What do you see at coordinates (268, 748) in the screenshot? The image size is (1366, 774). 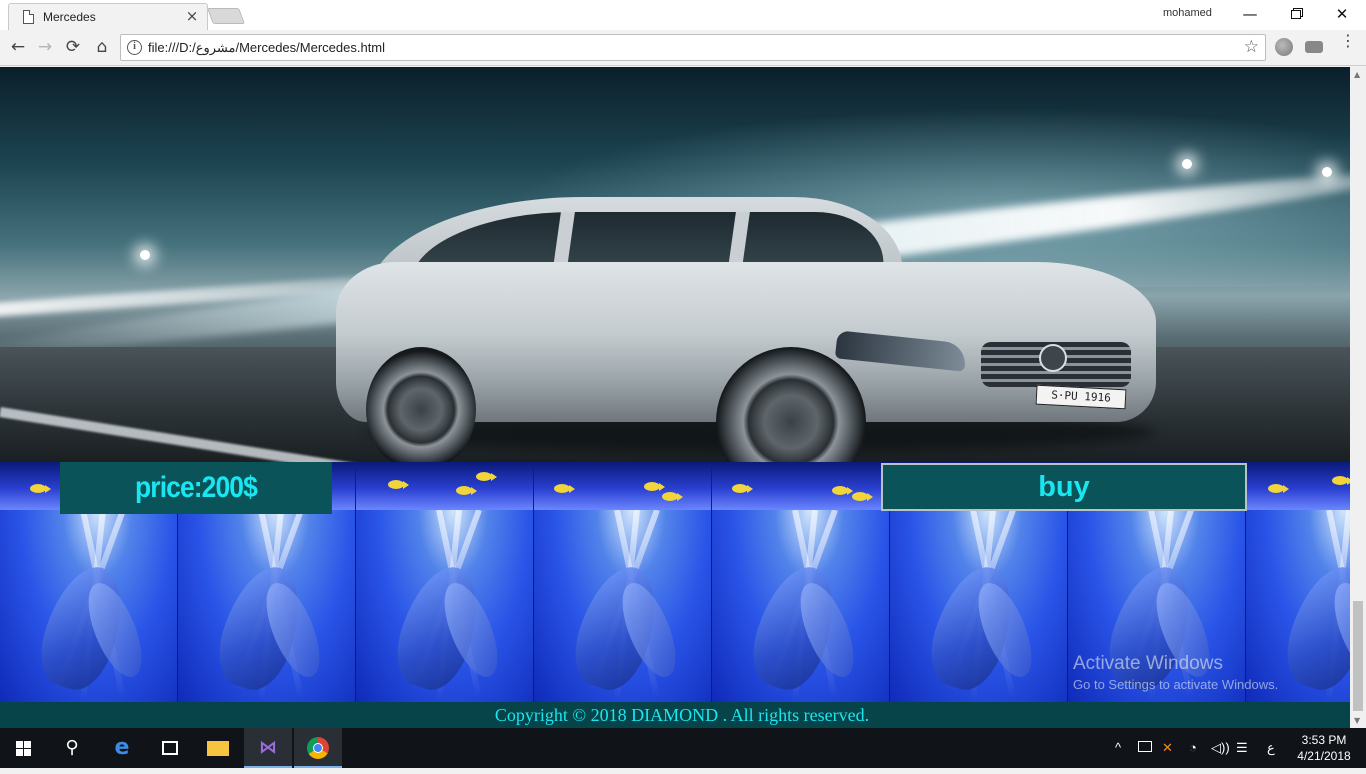 I see `visual-studio-icon: ⋈` at bounding box center [268, 748].